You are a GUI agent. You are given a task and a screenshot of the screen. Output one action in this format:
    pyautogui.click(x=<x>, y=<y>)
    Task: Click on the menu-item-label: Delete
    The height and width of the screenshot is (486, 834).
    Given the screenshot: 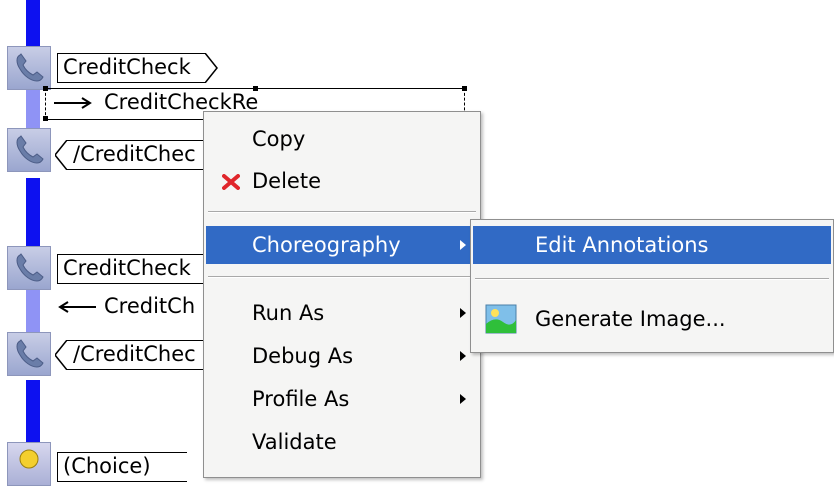 What is the action you would take?
    pyautogui.click(x=286, y=181)
    